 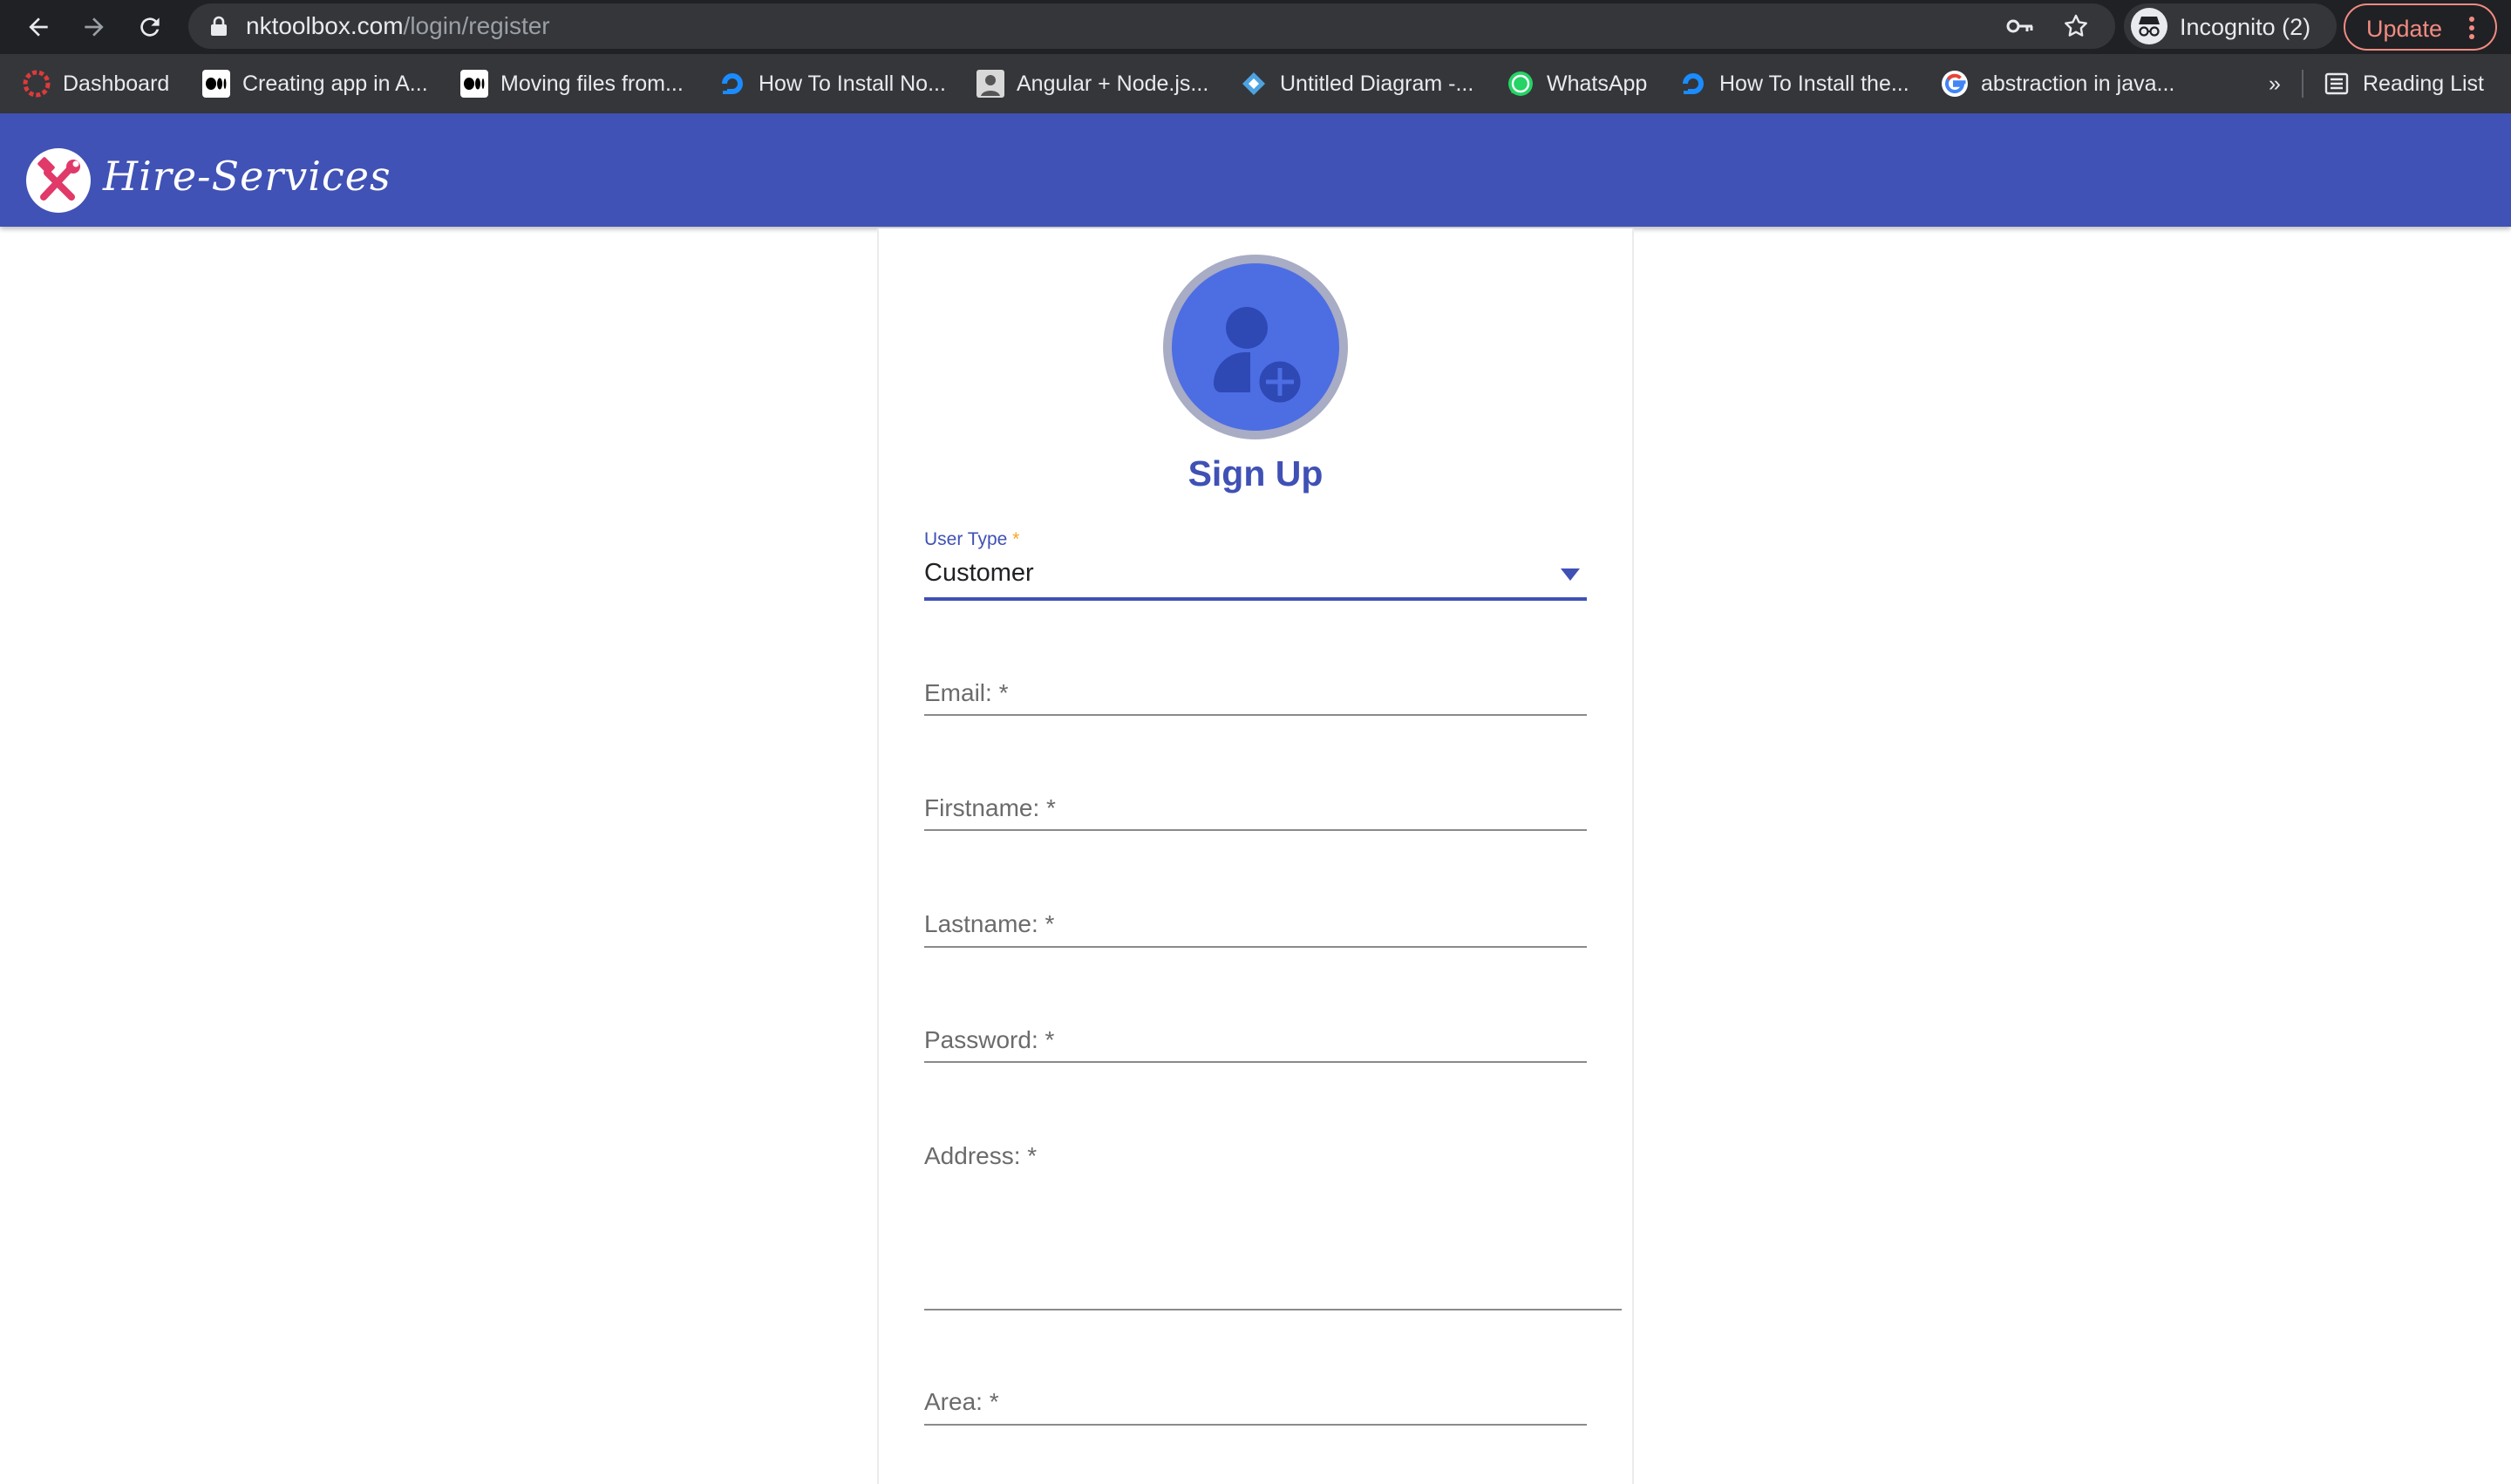 I want to click on password-underline, so click(x=1255, y=1062).